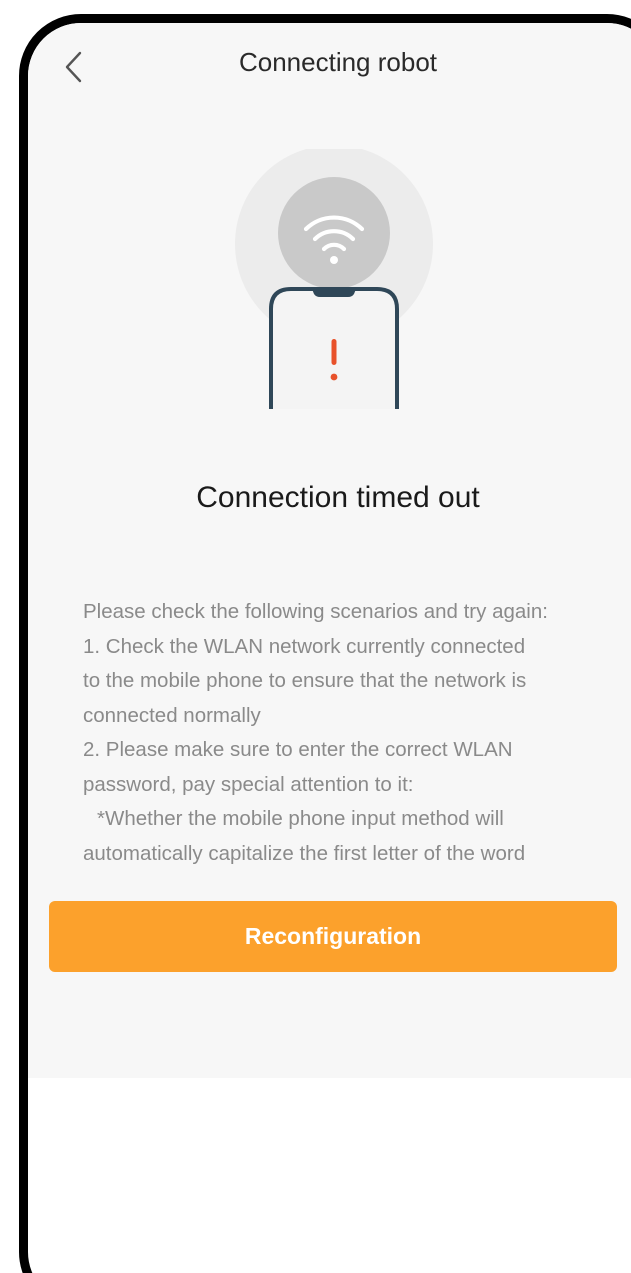 Image resolution: width=631 pixels, height=1273 pixels. Describe the element at coordinates (172, 715) in the screenshot. I see `tip-line: connected normally` at that location.